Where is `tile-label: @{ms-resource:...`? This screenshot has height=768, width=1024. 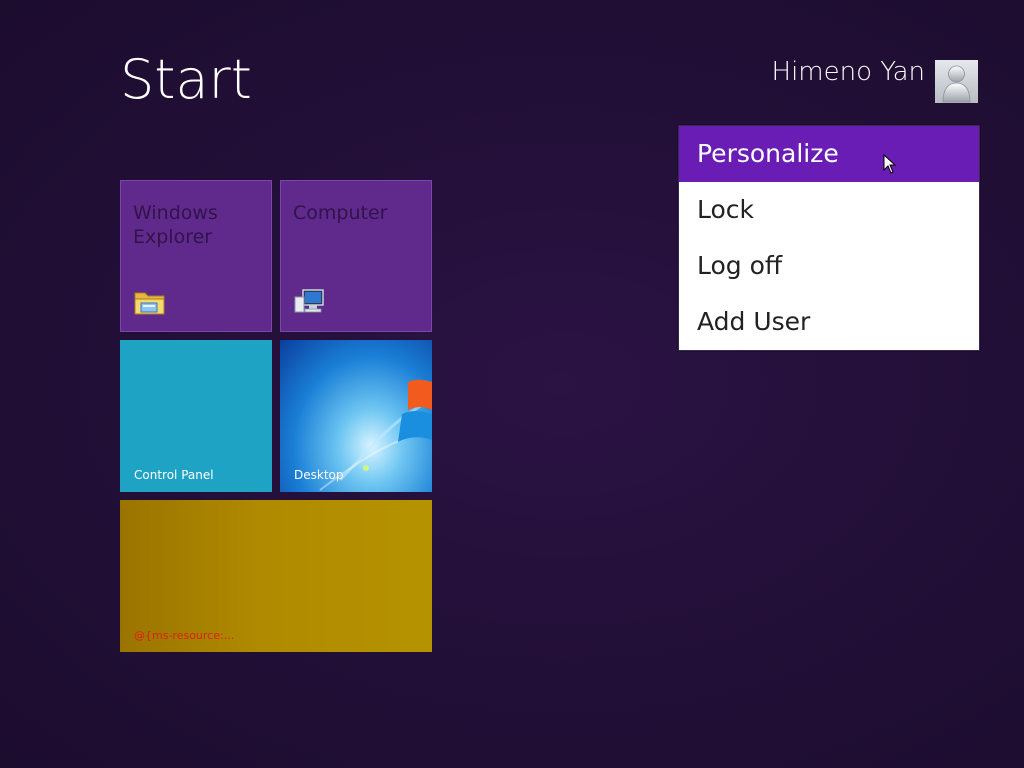
tile-label: @{ms-resource:... is located at coordinates (184, 635).